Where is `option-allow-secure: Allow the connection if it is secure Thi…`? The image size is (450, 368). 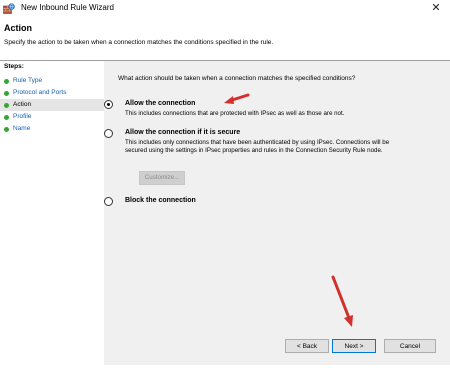
option-allow-secure: Allow the connection if it is secure Thi… is located at coordinates (247, 141).